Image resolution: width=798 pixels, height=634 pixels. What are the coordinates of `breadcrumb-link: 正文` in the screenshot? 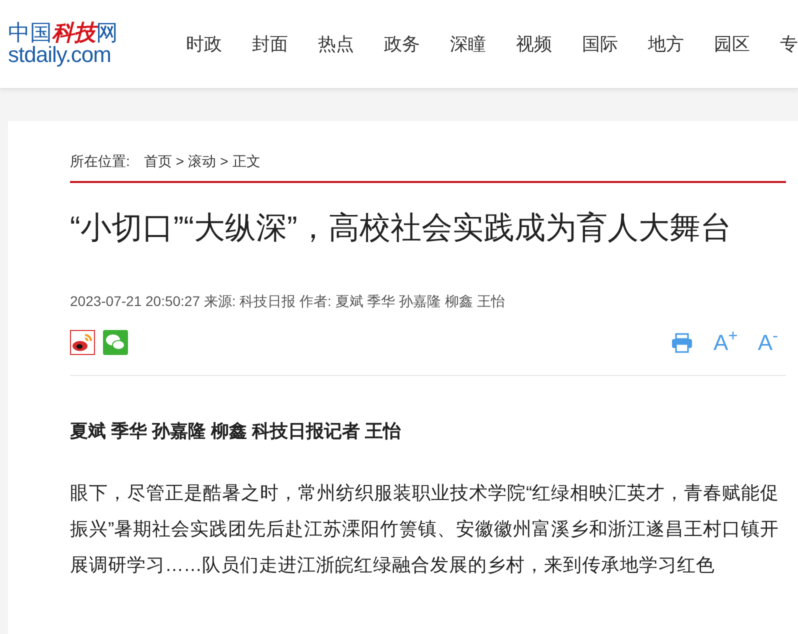 It's located at (246, 161).